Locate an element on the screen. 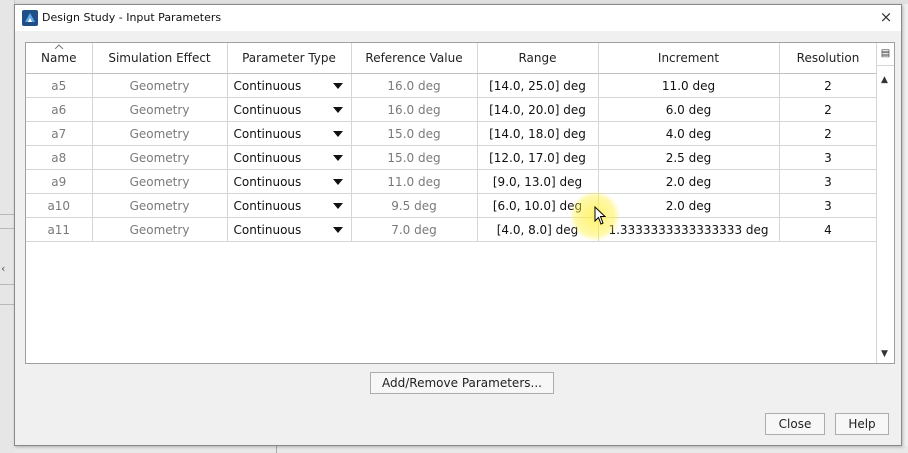  cell-resolution: 4 is located at coordinates (828, 229).